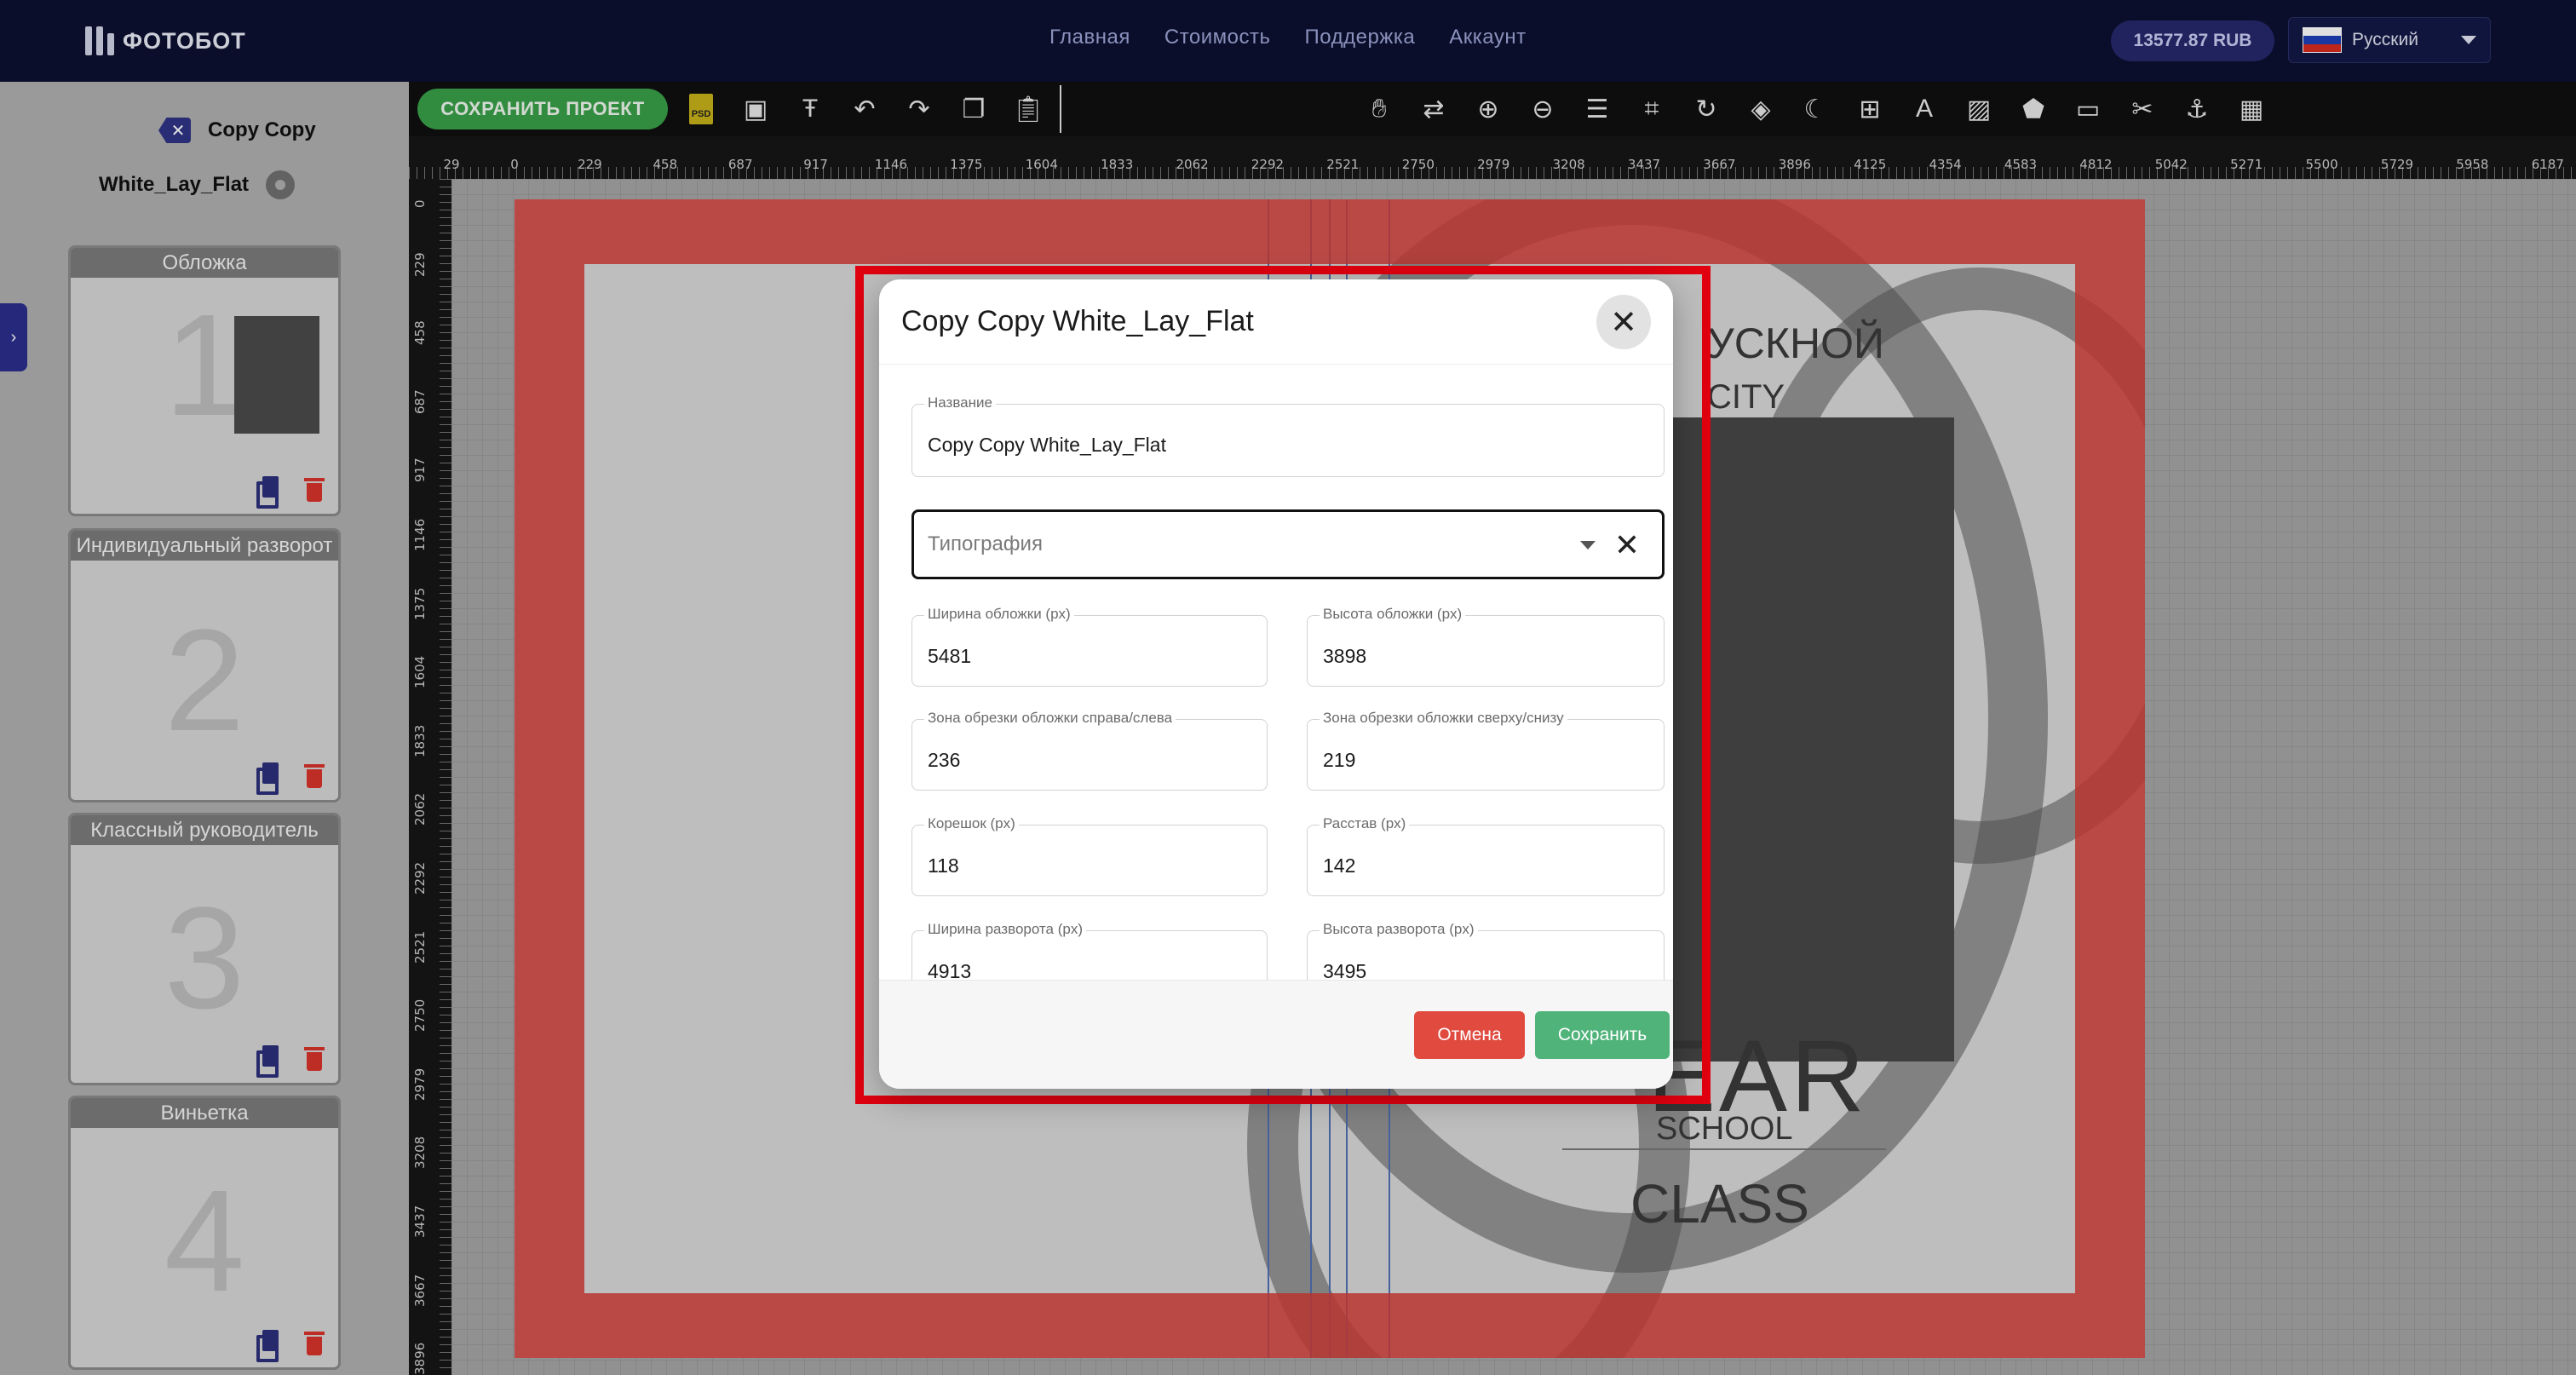 This screenshot has height=1375, width=2576. Describe the element at coordinates (1047, 445) in the screenshot. I see `name-field-value: Copy Copy White_Lay_Flat` at that location.